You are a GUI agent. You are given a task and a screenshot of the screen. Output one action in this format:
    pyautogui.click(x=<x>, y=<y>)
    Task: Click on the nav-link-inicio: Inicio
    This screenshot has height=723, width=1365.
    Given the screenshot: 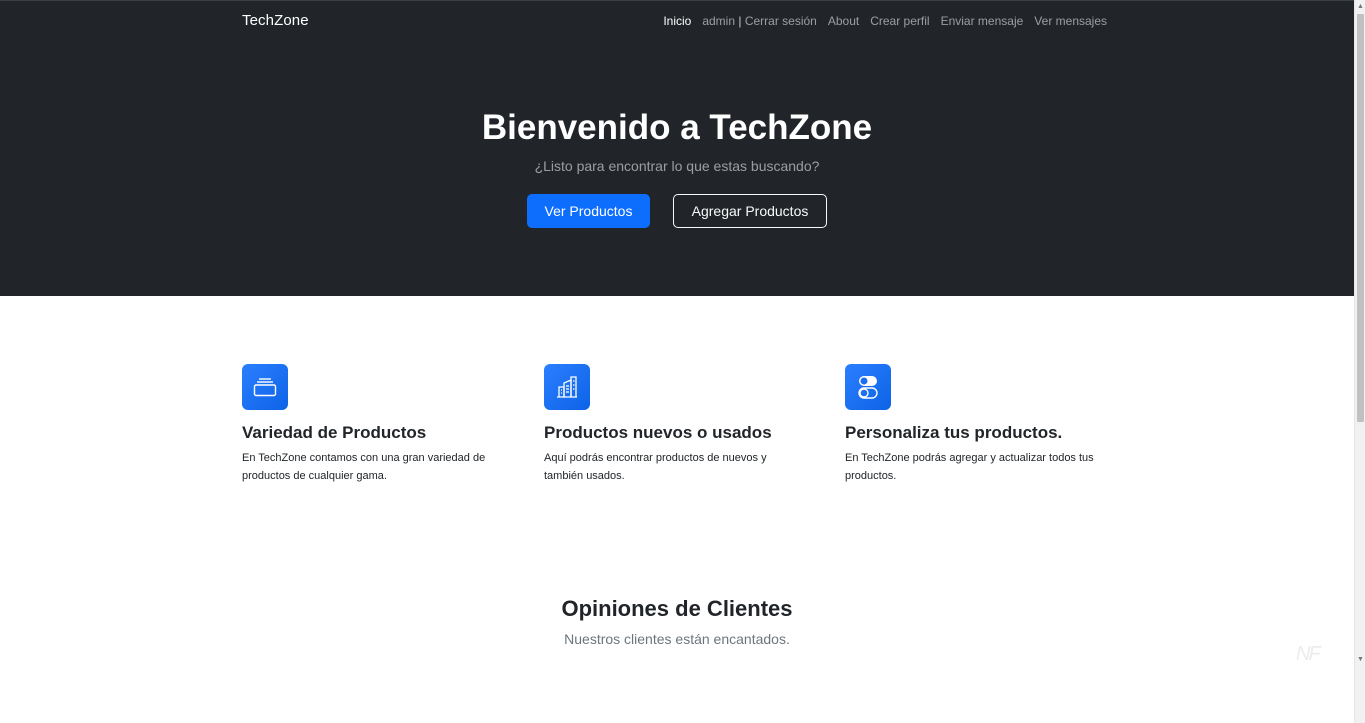 What is the action you would take?
    pyautogui.click(x=677, y=21)
    